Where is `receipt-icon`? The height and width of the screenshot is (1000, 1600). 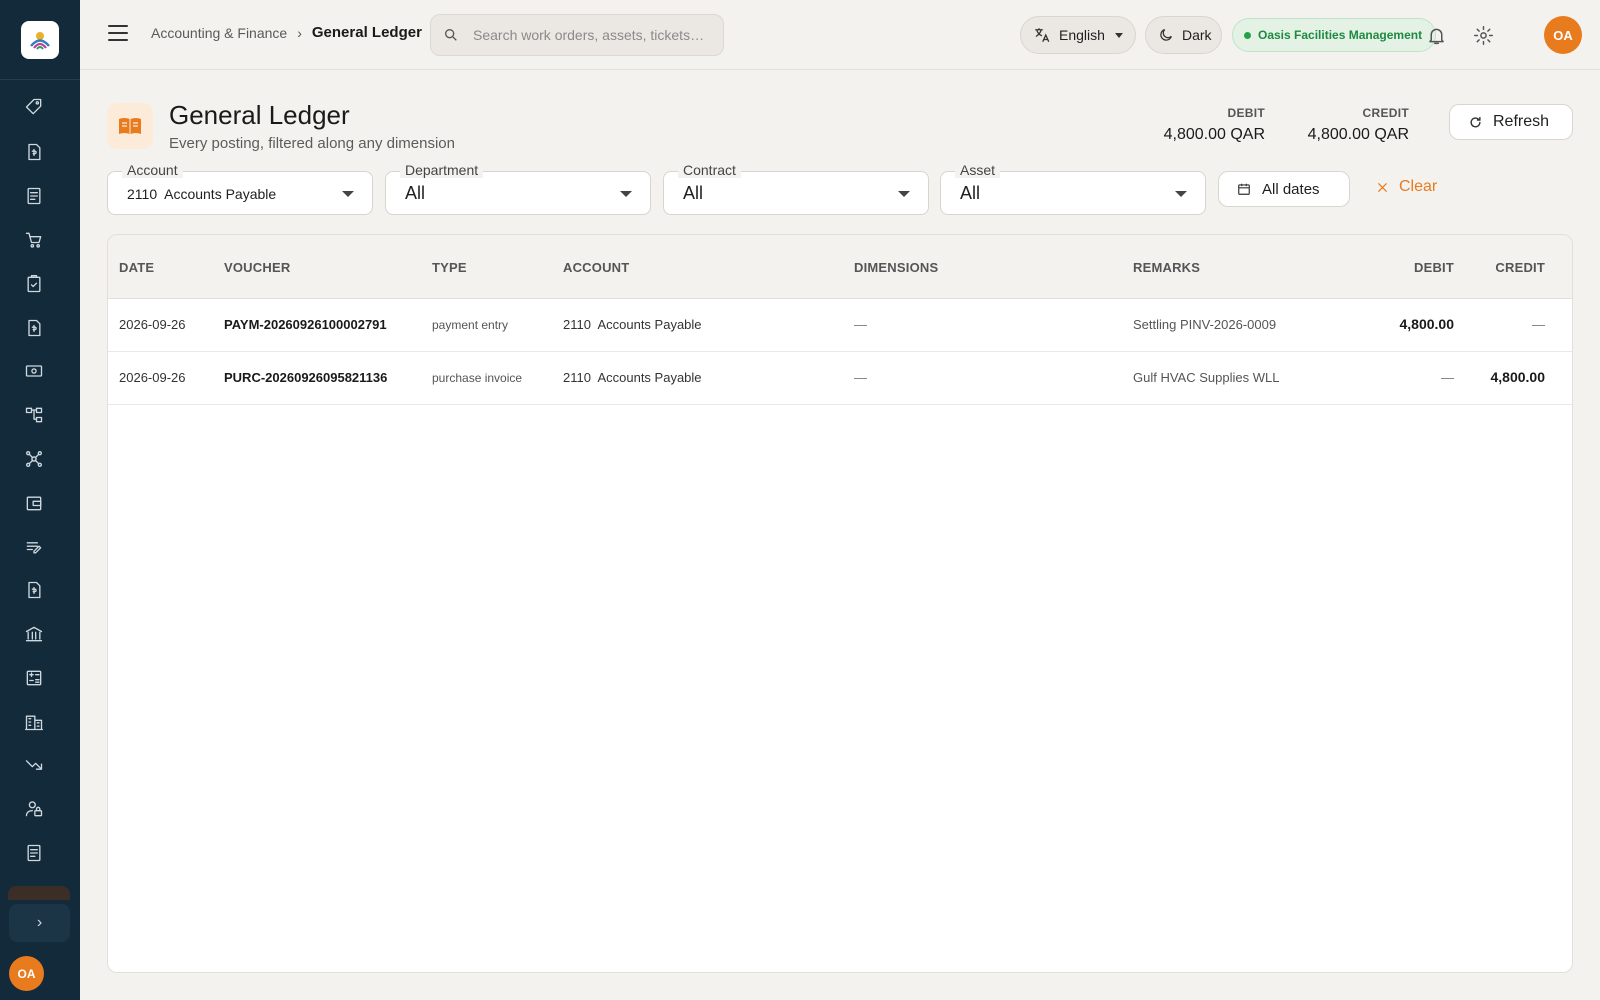 receipt-icon is located at coordinates (34, 328).